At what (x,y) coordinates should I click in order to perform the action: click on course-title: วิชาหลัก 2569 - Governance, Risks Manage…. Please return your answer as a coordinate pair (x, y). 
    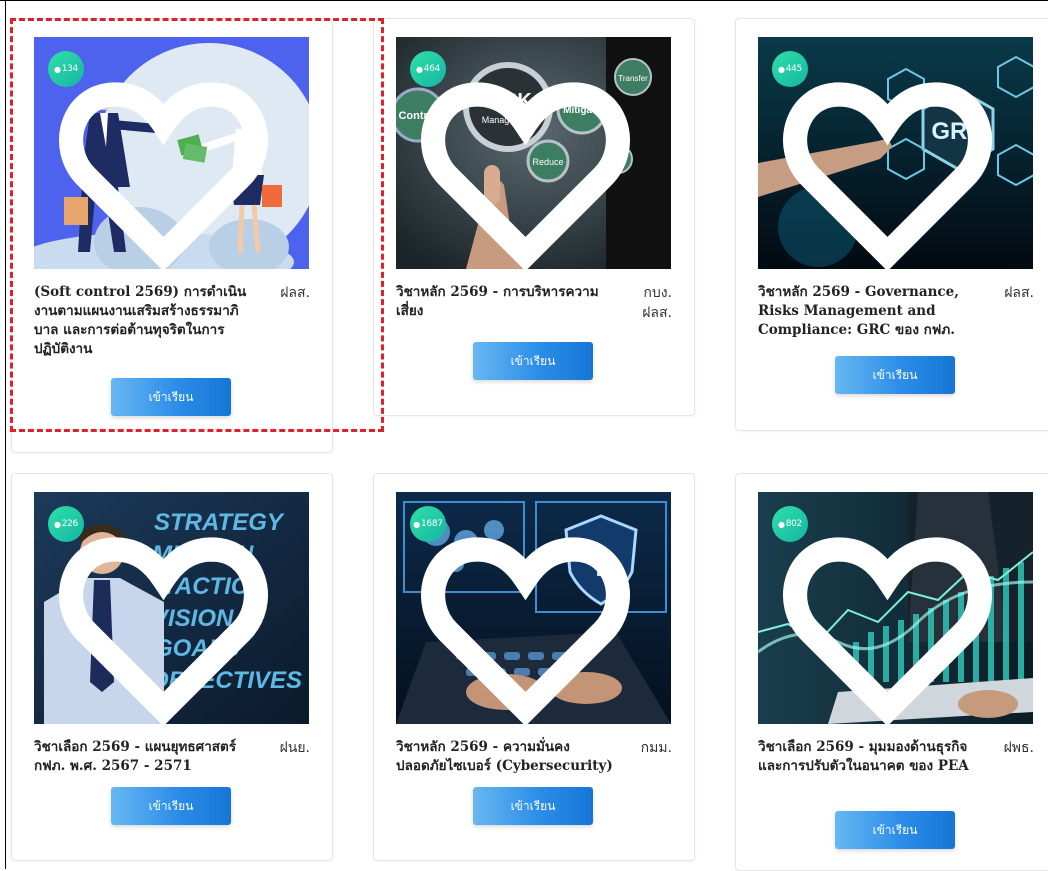
    Looking at the image, I should click on (868, 311).